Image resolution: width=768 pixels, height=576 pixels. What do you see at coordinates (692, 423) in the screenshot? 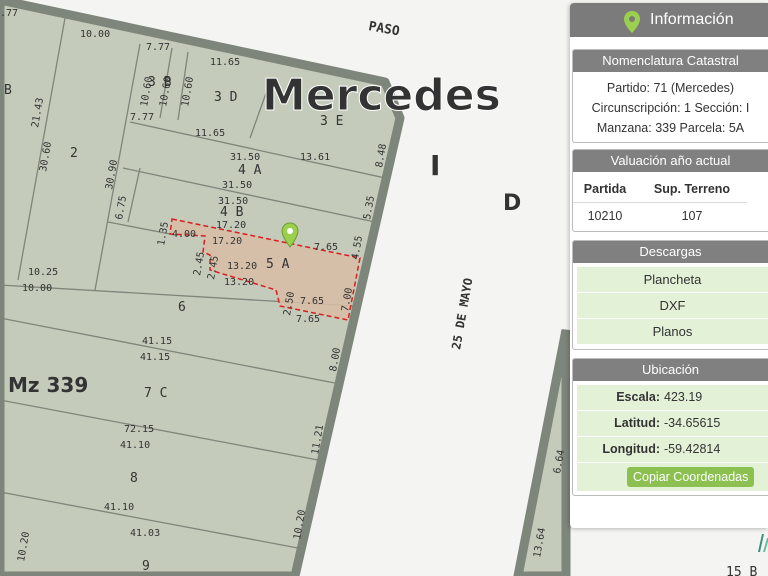
I see `latitud-value: -34.65615` at bounding box center [692, 423].